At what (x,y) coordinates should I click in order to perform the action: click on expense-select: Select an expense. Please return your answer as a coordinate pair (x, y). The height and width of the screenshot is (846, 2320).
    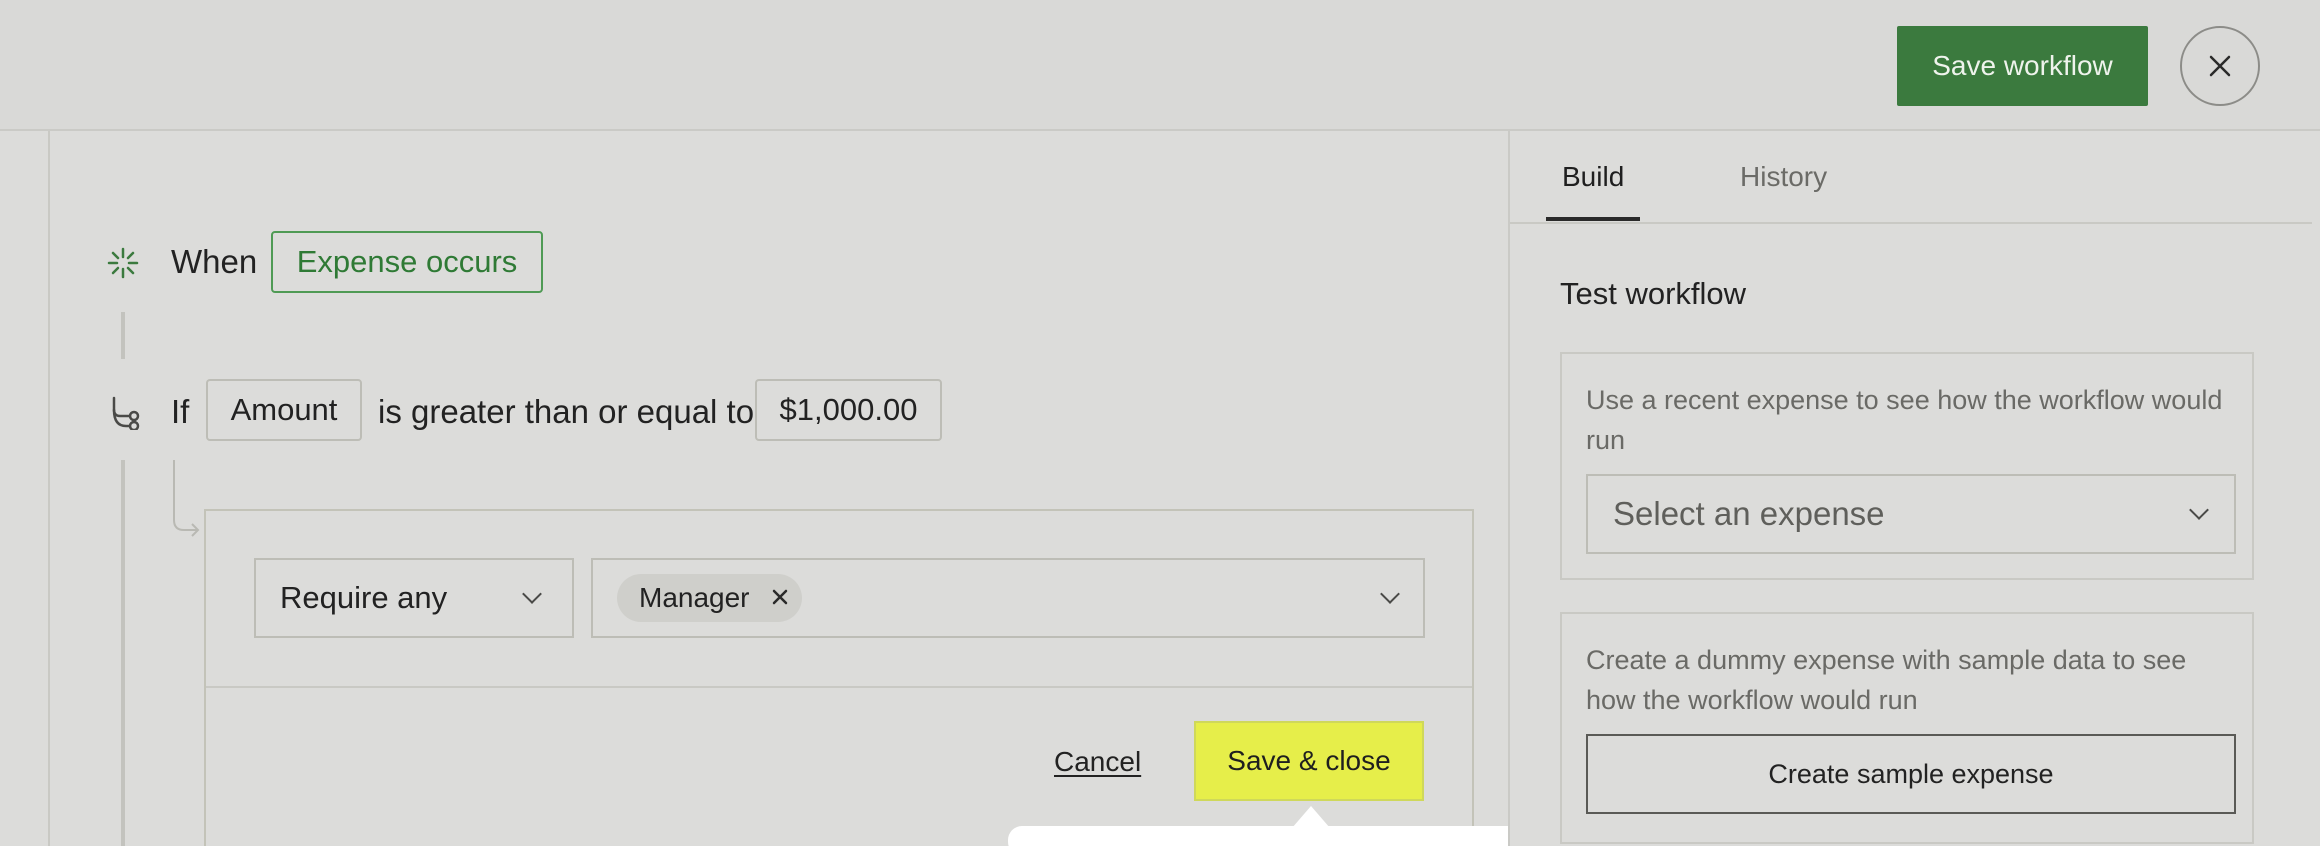
    Looking at the image, I should click on (1911, 514).